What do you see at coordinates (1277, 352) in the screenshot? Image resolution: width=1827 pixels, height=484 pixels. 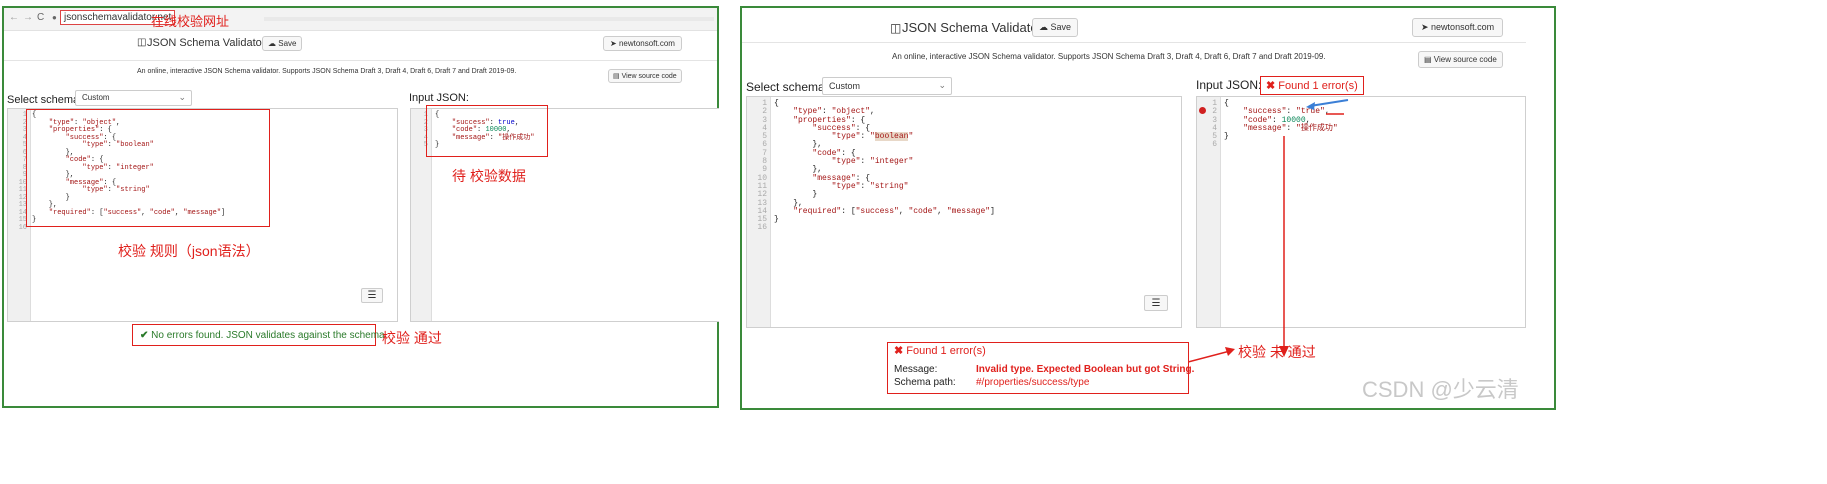 I see `fail-annotation: 校验 未 通过` at bounding box center [1277, 352].